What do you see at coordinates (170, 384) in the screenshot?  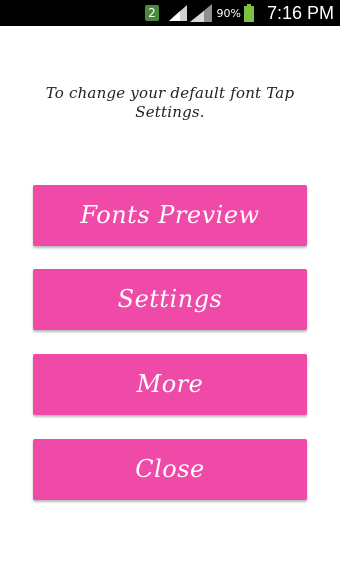 I see `more-button: More` at bounding box center [170, 384].